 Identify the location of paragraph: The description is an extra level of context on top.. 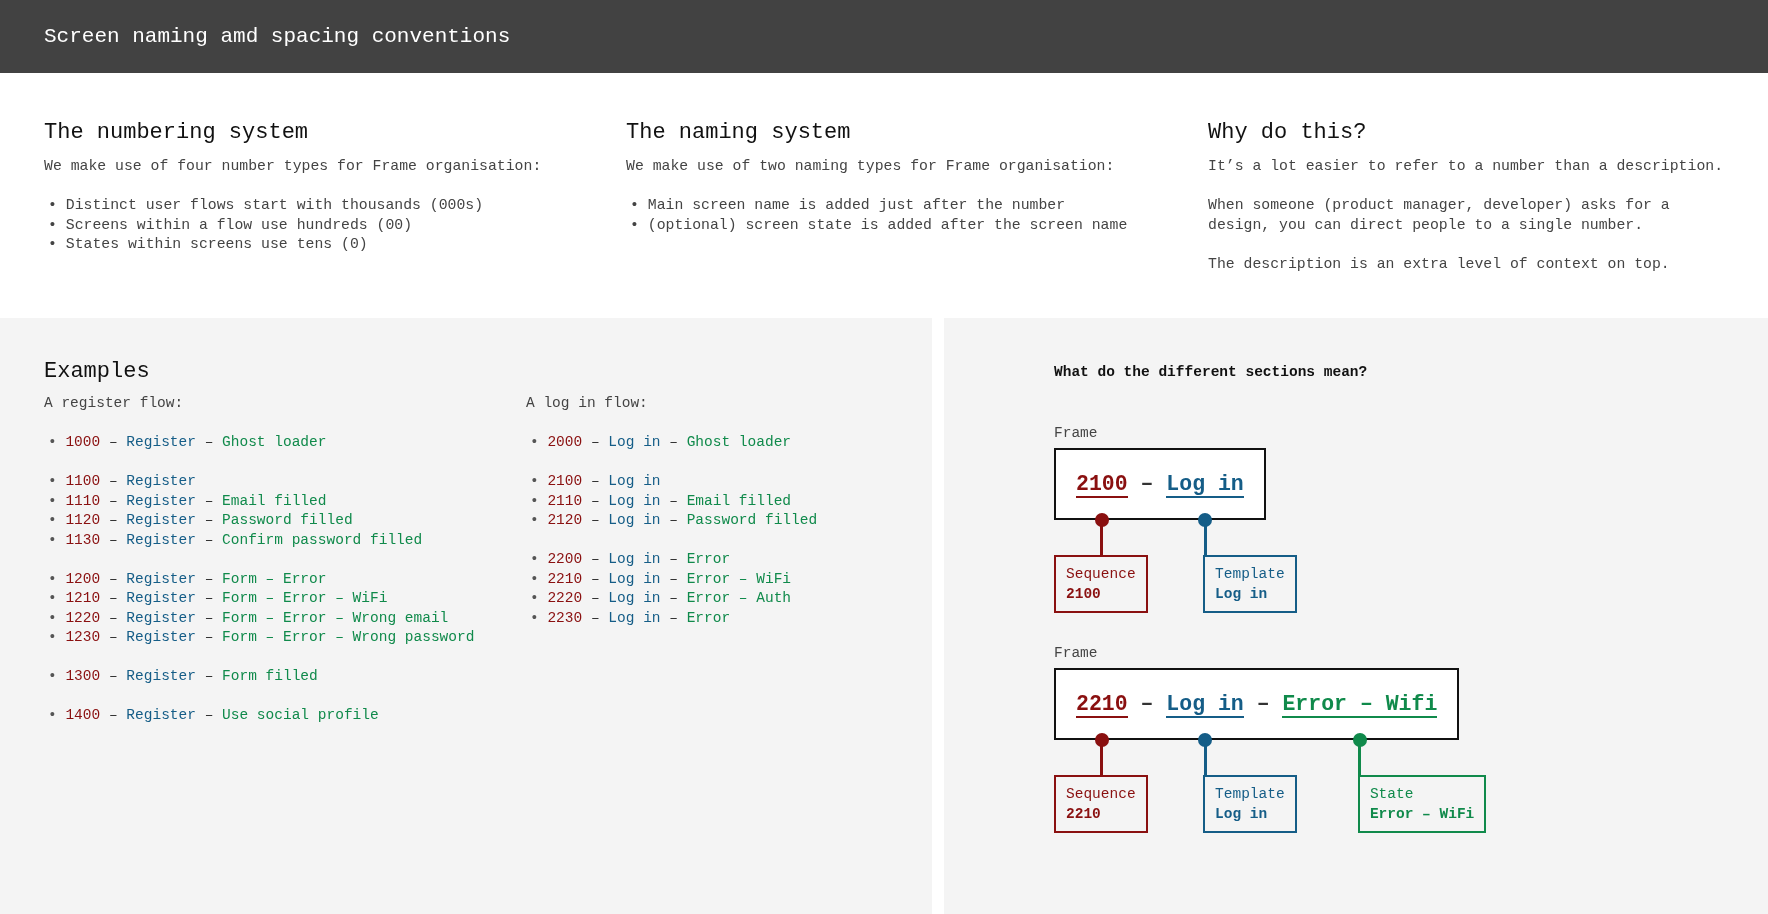
(1439, 264).